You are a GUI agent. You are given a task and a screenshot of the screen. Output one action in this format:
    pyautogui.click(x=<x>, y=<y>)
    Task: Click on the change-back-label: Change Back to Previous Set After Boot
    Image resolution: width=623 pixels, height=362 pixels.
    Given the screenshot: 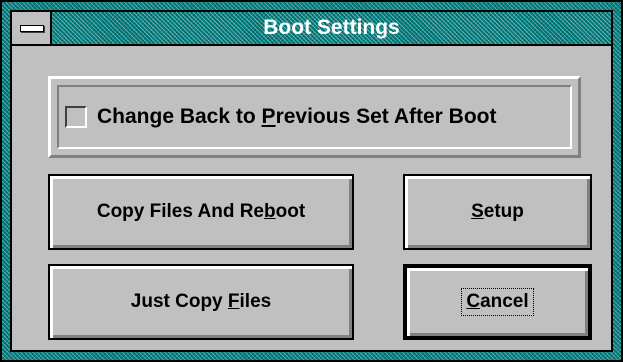 What is the action you would take?
    pyautogui.click(x=297, y=116)
    